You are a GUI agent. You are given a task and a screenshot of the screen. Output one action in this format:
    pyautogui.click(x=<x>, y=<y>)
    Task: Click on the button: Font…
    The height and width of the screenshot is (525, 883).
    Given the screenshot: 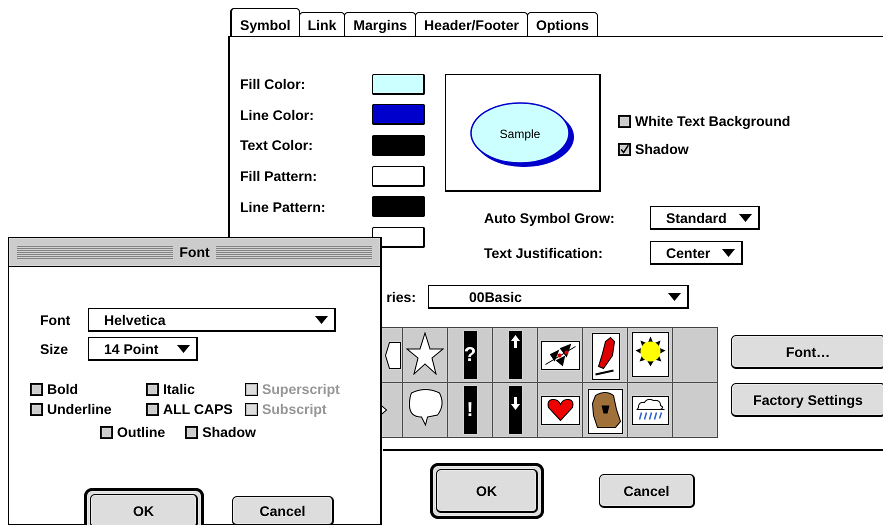 What is the action you would take?
    pyautogui.click(x=807, y=352)
    